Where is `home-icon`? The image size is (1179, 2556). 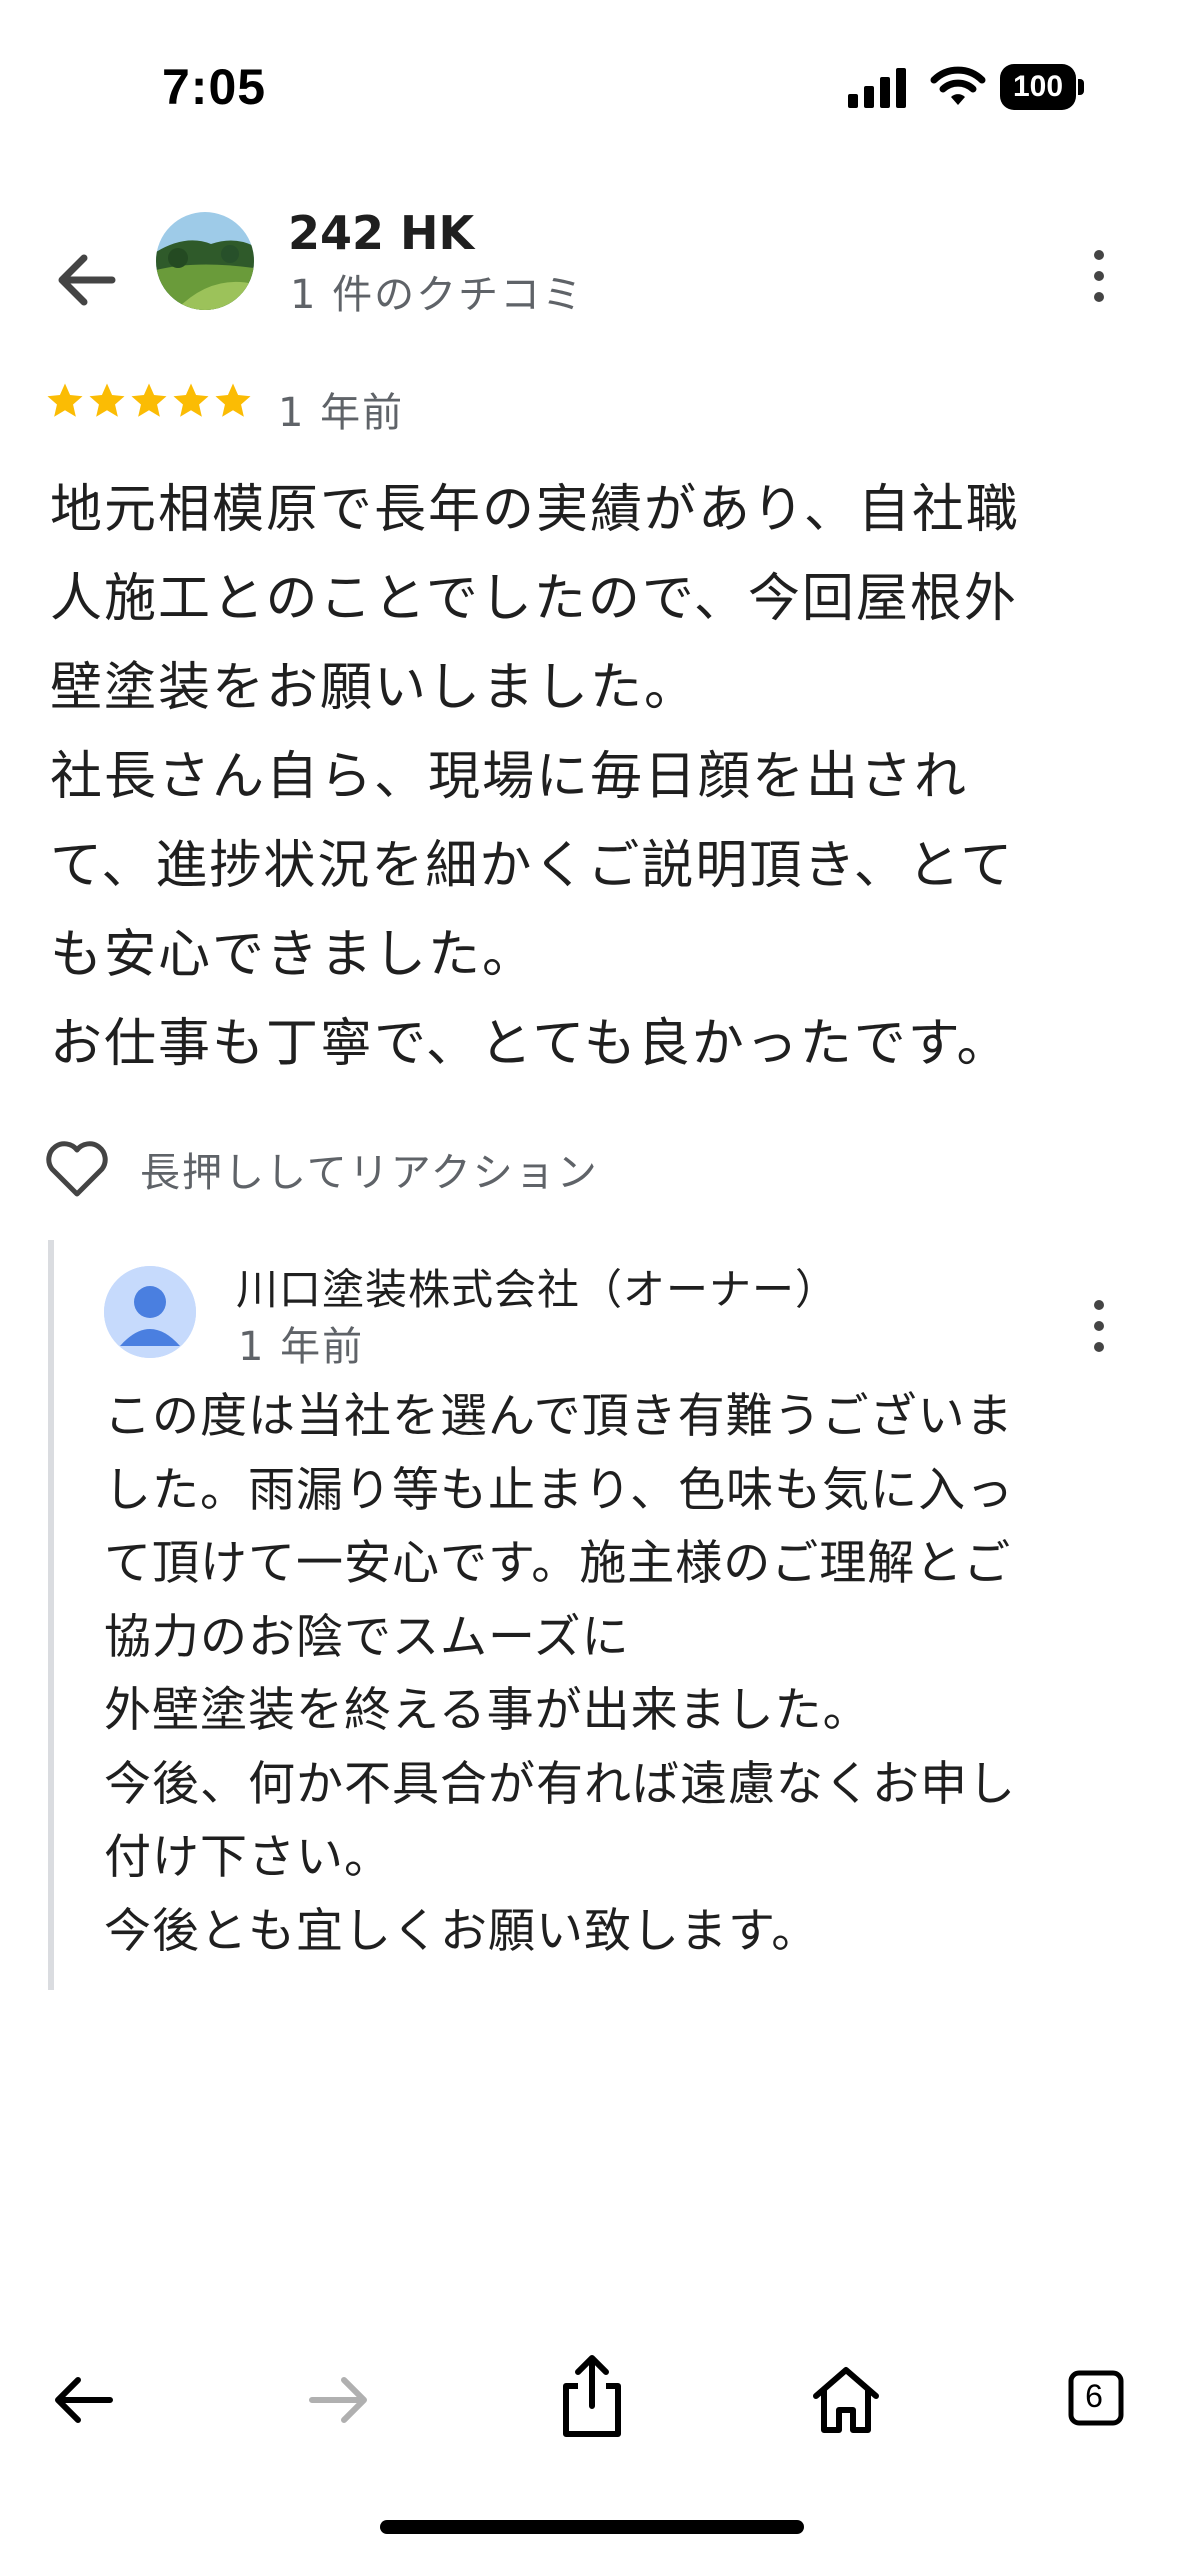 home-icon is located at coordinates (846, 2400).